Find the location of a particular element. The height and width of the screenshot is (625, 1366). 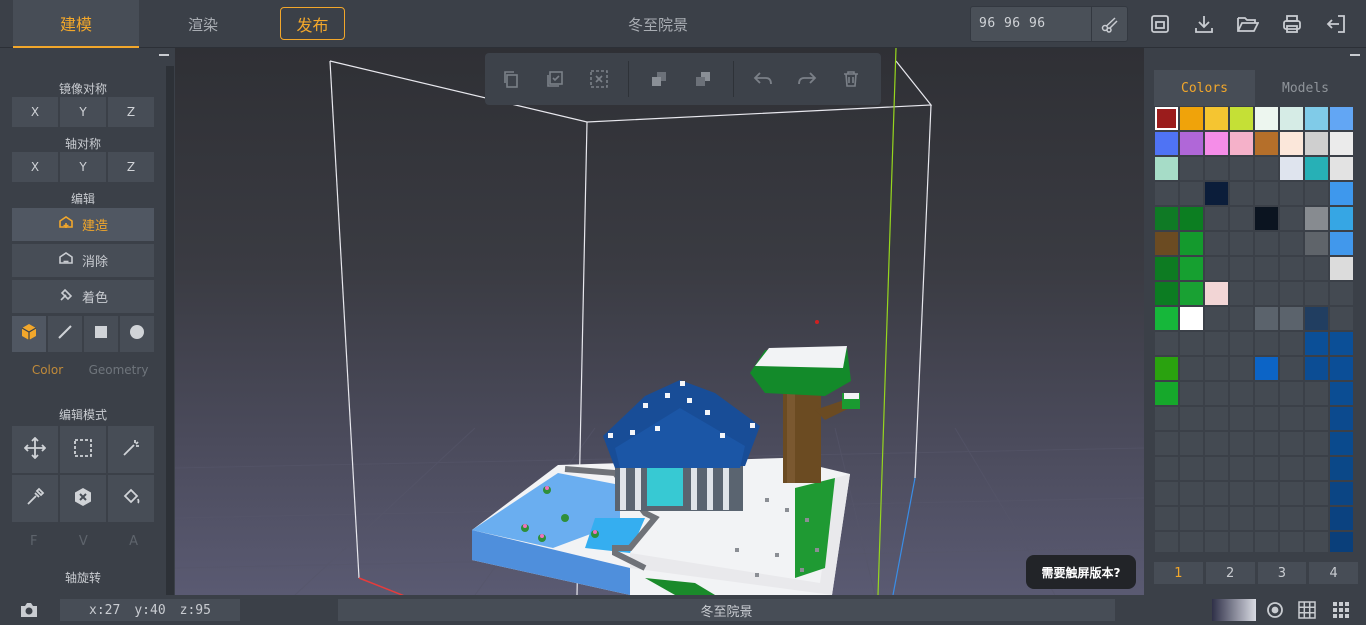

axis-sym-y-button: Y is located at coordinates (83, 167).